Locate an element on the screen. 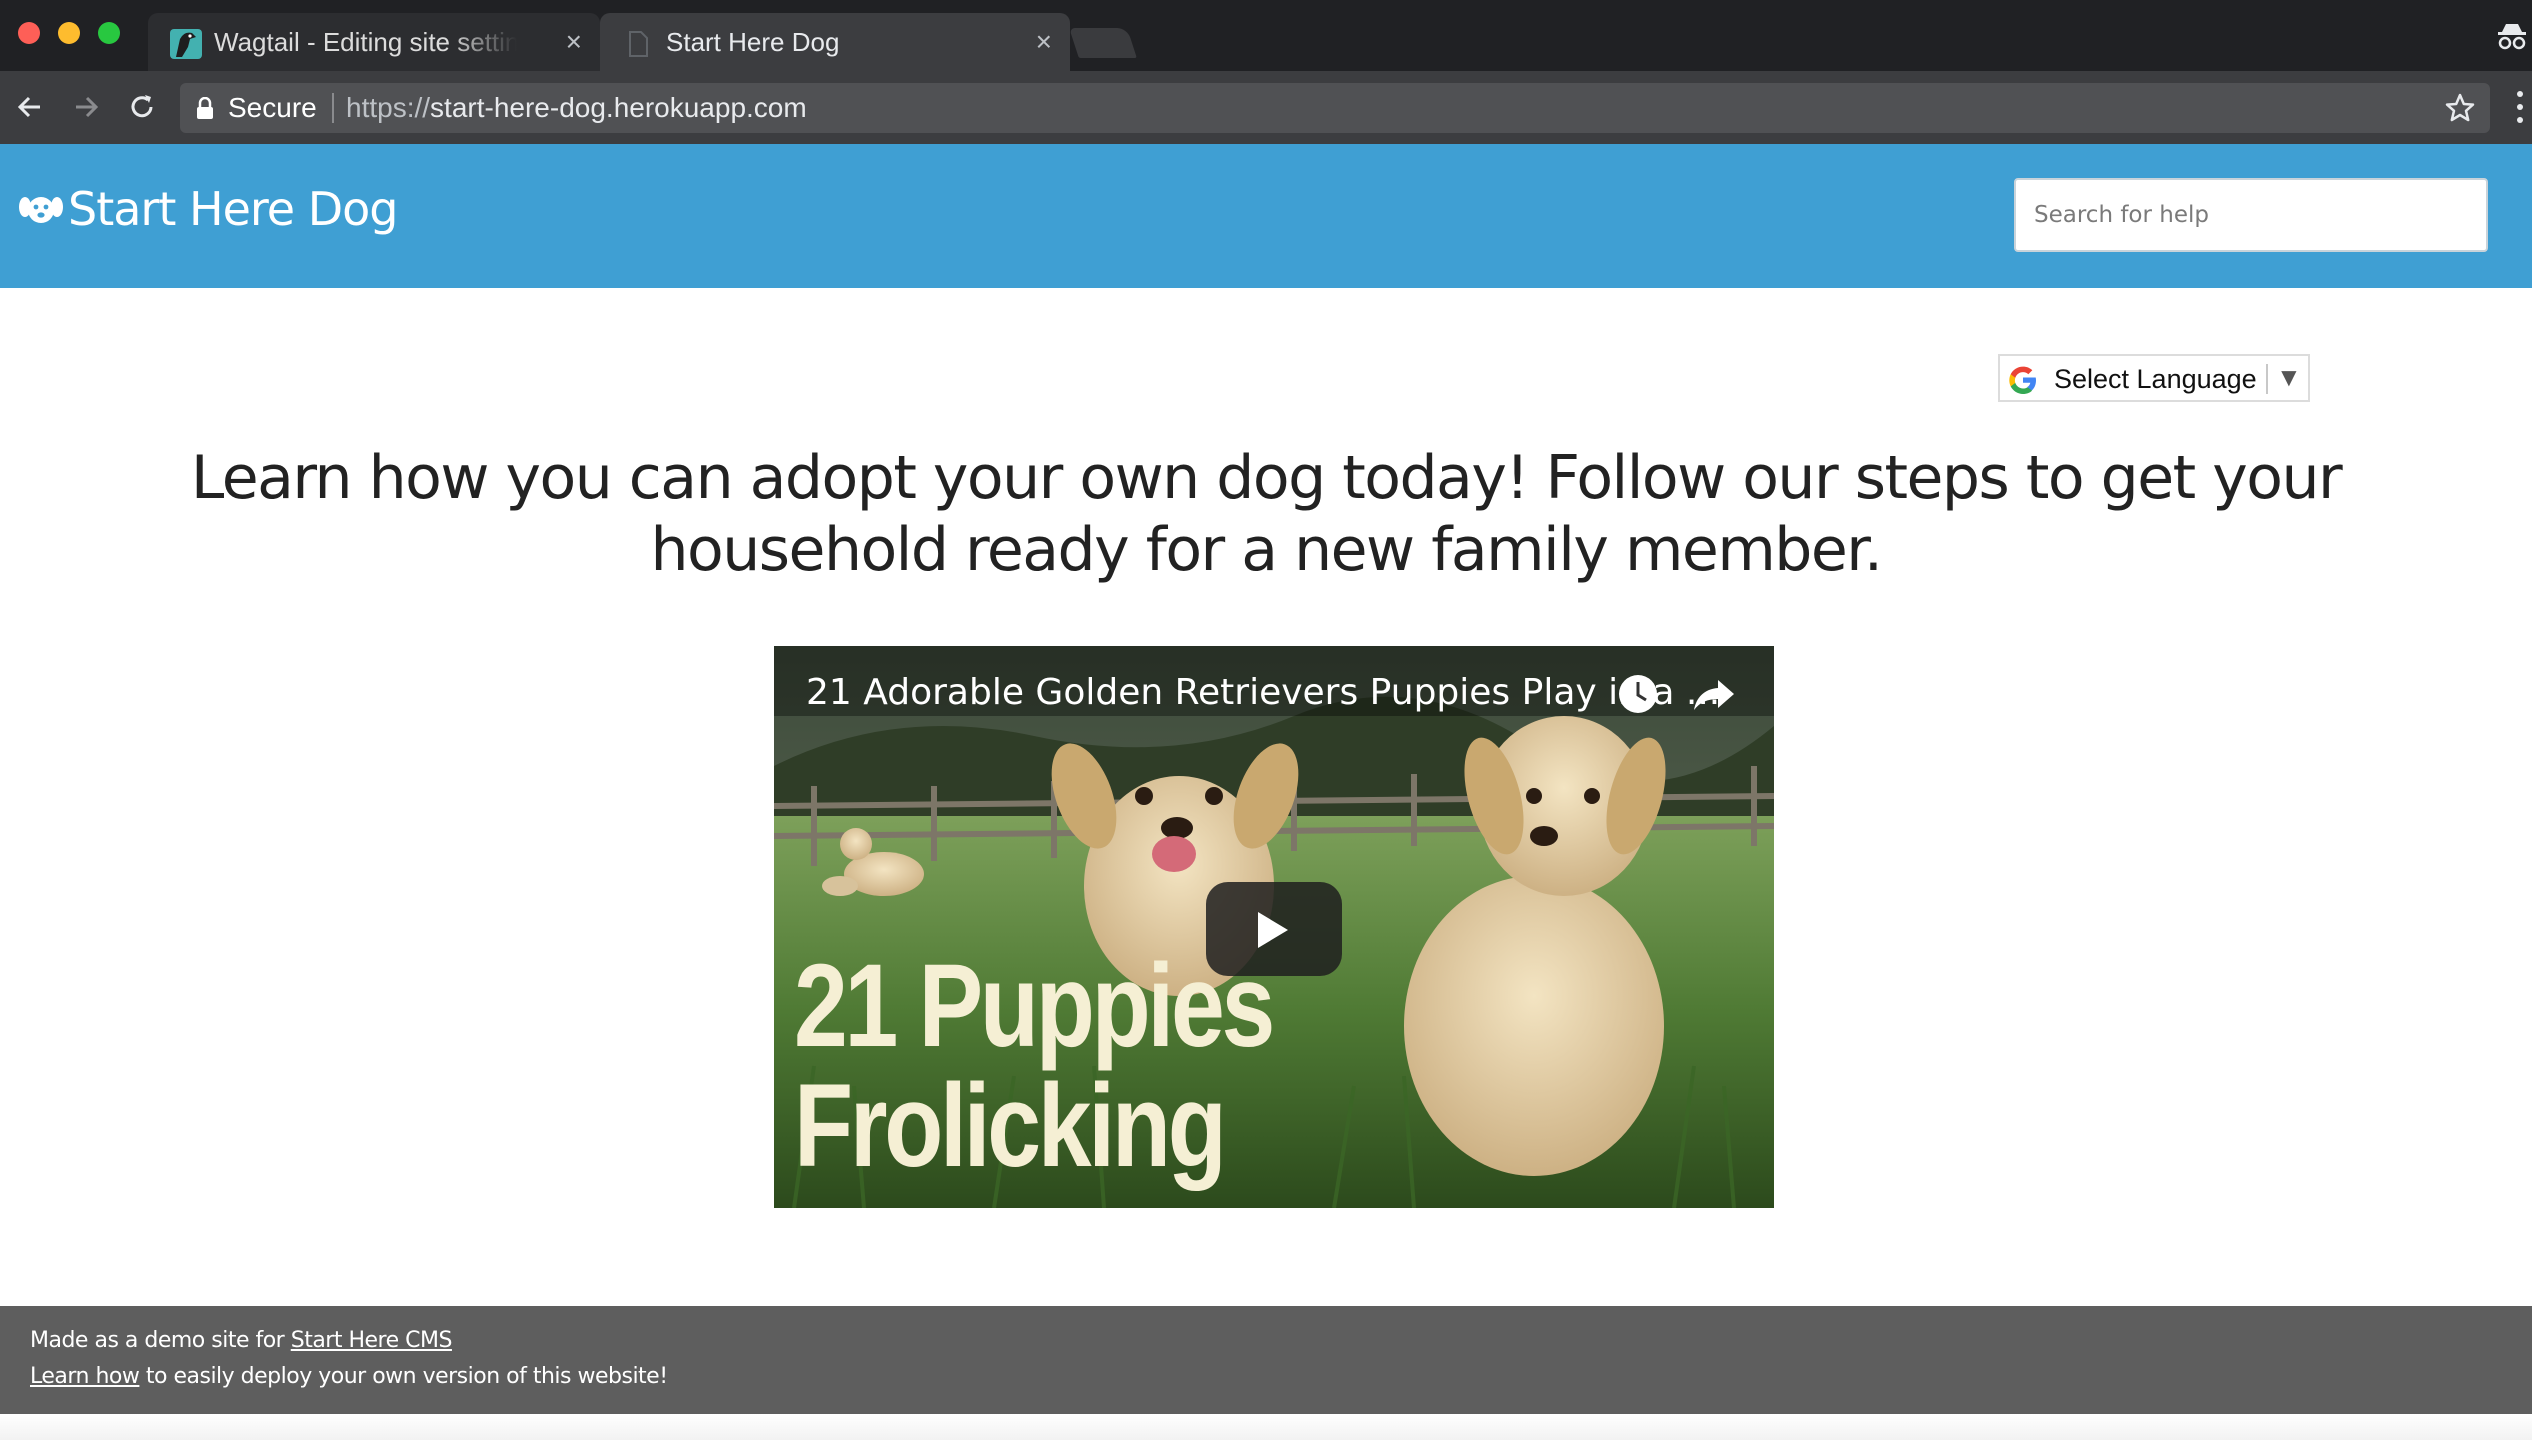 This screenshot has height=1440, width=2532. tab-wagtail: Wagtail - Editing site settings × is located at coordinates (374, 42).